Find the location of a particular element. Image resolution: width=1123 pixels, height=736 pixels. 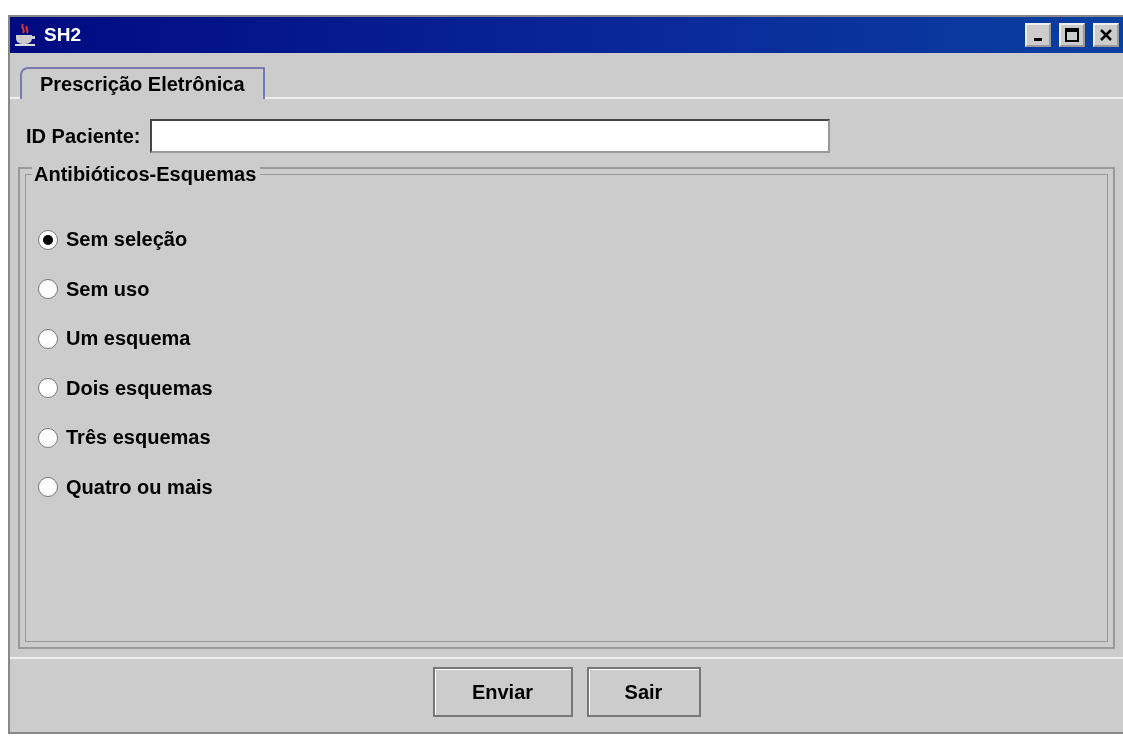

option-label: Quatro ou mais is located at coordinates (139, 487).